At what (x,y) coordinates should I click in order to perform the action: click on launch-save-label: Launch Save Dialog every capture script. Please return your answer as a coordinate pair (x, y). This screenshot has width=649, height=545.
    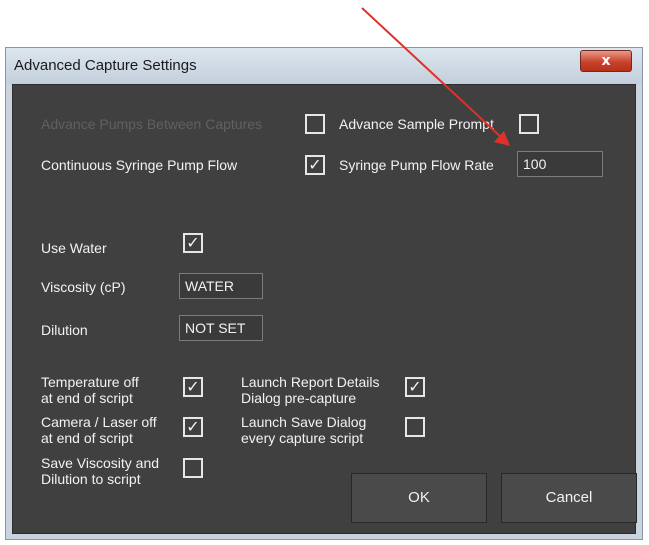
    Looking at the image, I should click on (304, 430).